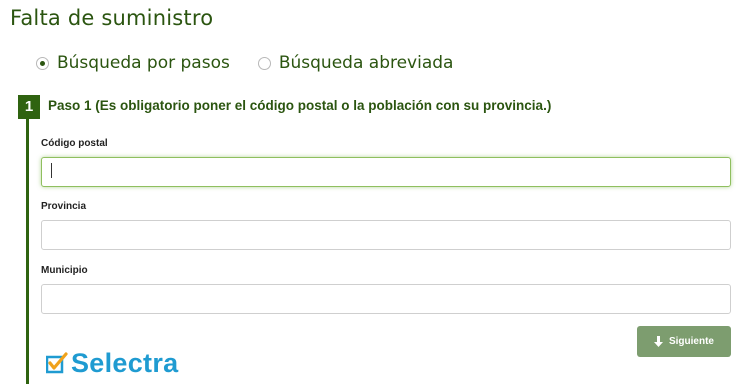 This screenshot has width=750, height=388. Describe the element at coordinates (74, 143) in the screenshot. I see `postal-code-label: Código postal` at that location.